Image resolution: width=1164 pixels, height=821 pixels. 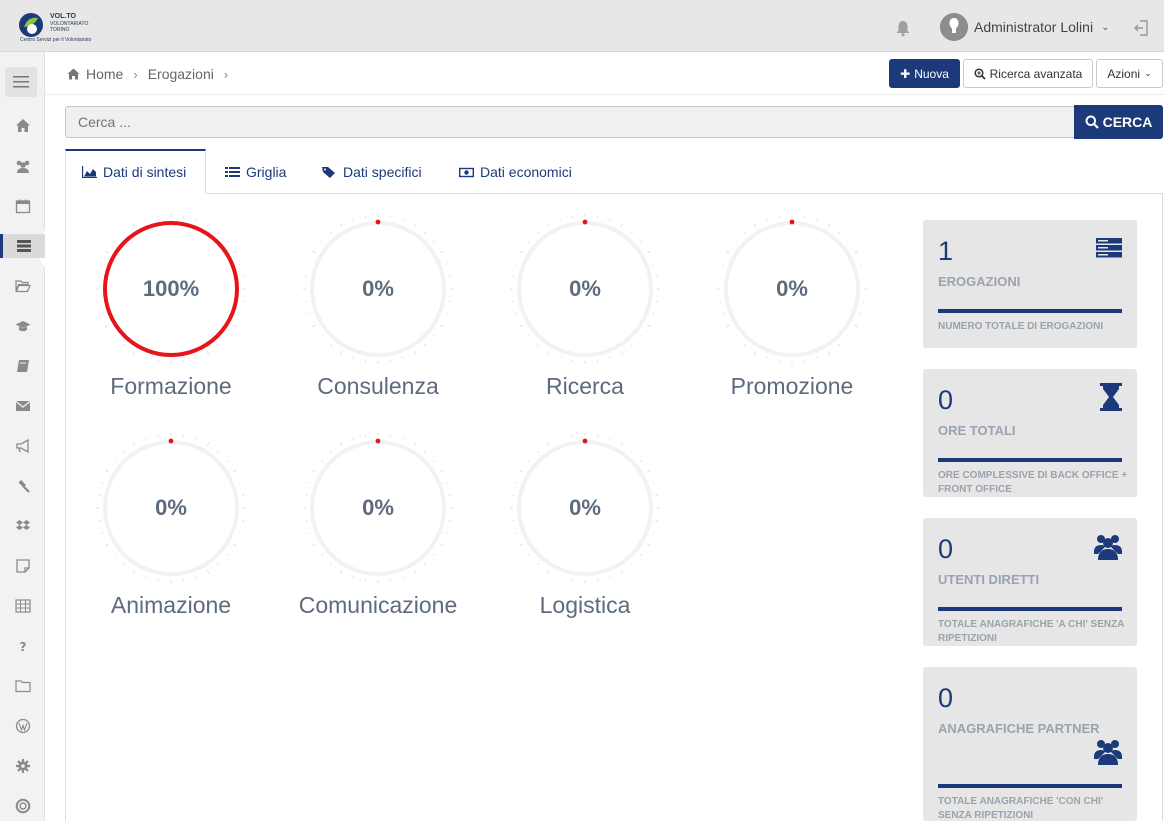 What do you see at coordinates (266, 171) in the screenshot?
I see `tab-label: Griglia` at bounding box center [266, 171].